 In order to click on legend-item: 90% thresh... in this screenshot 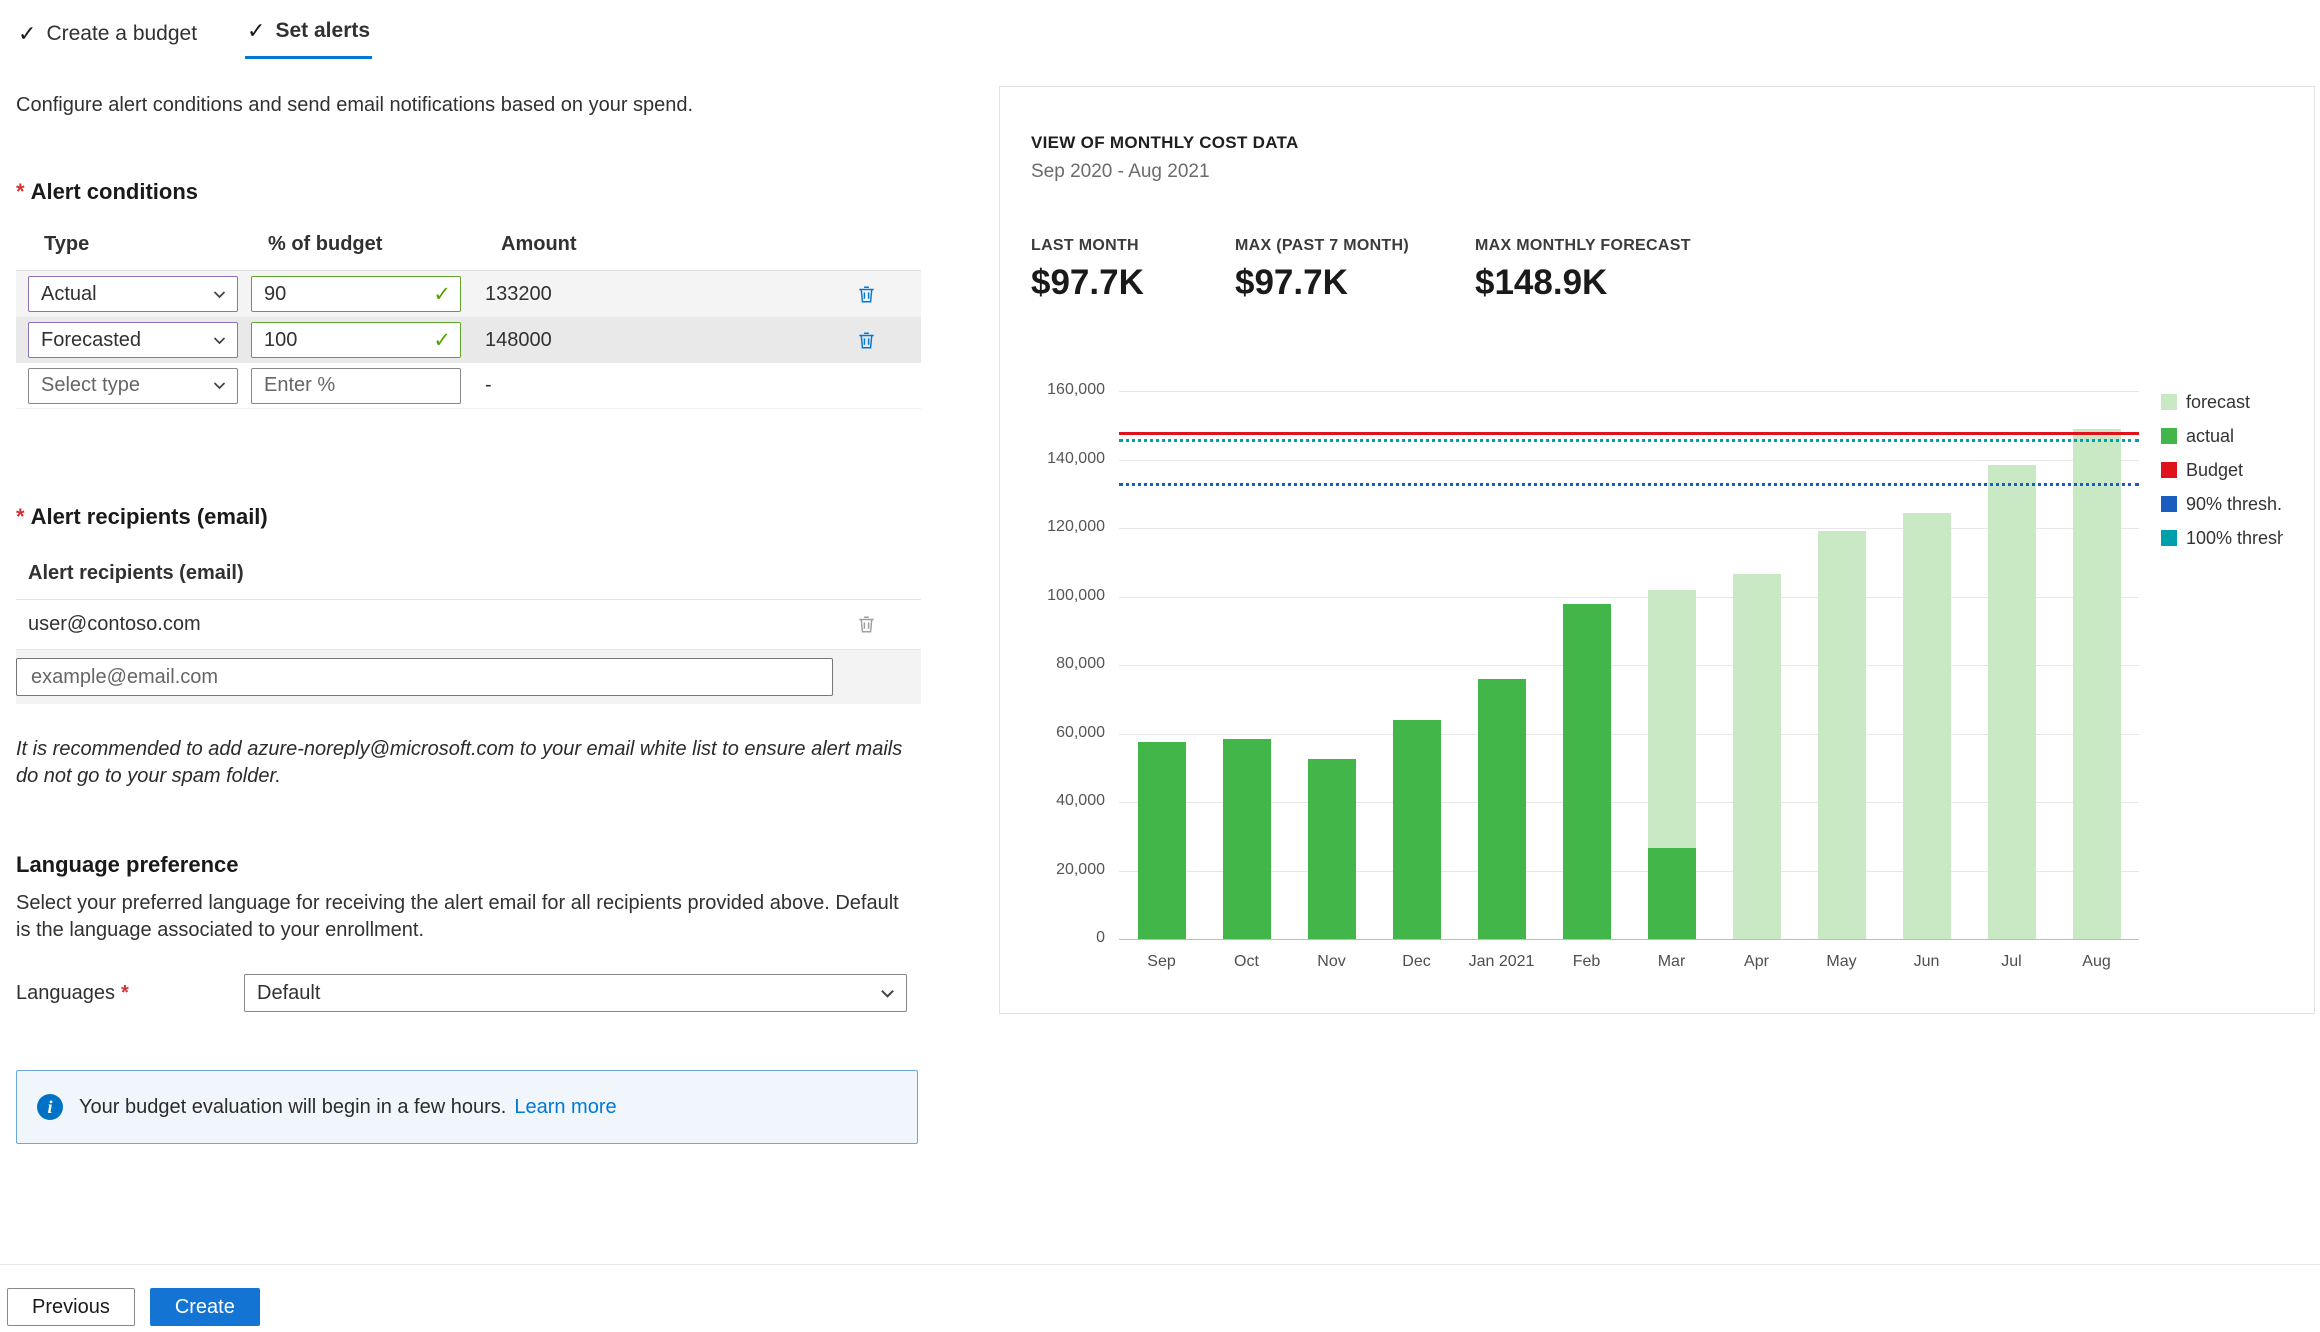, I will do `click(2222, 504)`.